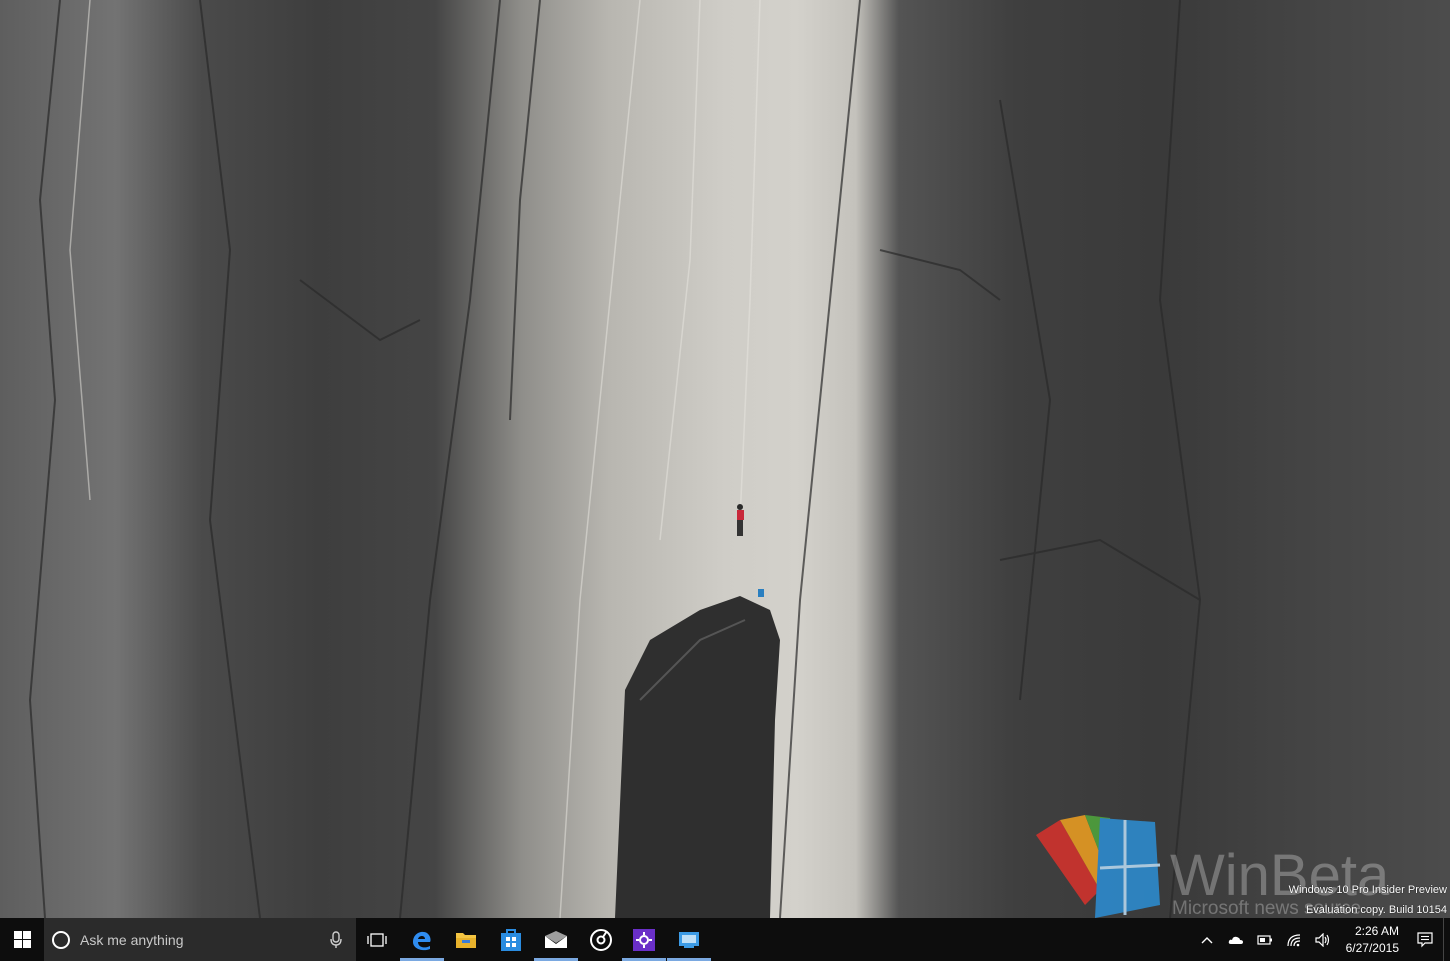 The height and width of the screenshot is (961, 1450). I want to click on folder-icon, so click(466, 940).